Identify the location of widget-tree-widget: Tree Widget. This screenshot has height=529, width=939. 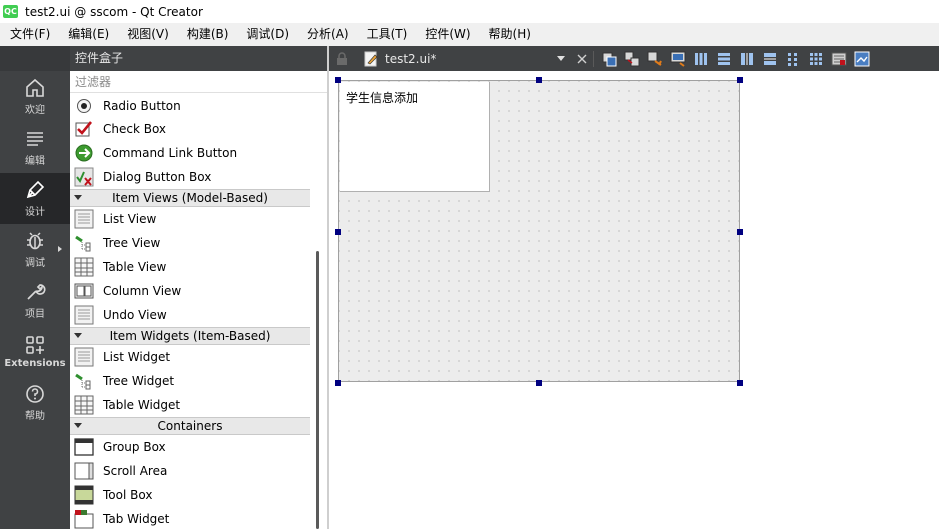
(190, 381).